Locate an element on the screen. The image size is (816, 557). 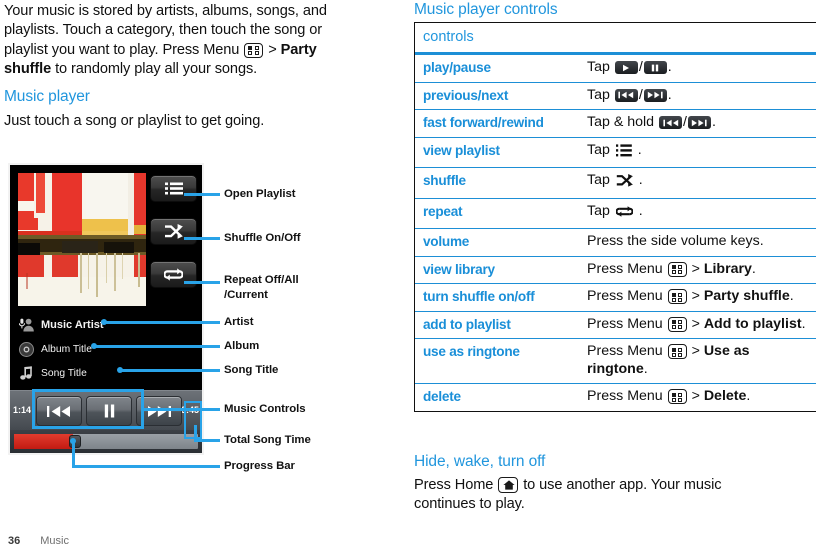
album-name: Album Title is located at coordinates (66, 349).